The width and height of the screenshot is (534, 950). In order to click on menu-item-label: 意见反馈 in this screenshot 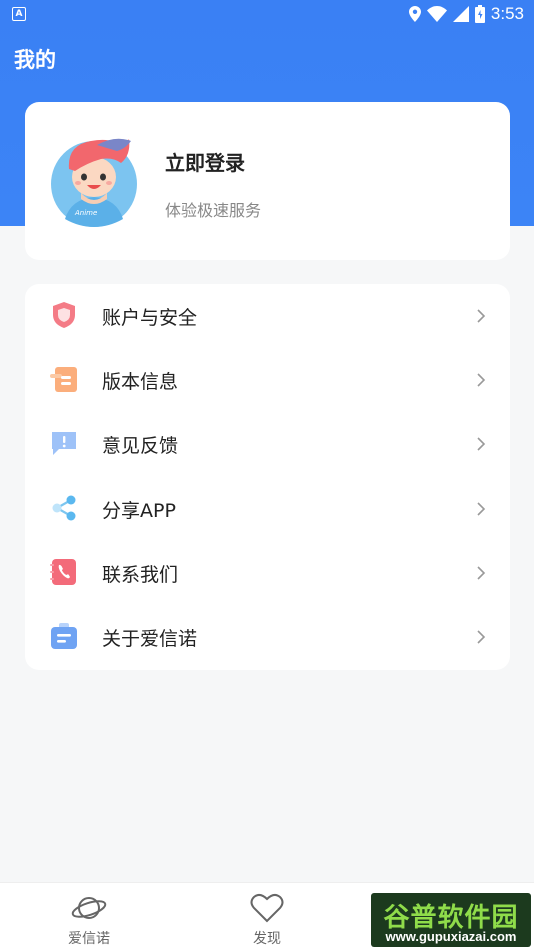, I will do `click(140, 446)`.